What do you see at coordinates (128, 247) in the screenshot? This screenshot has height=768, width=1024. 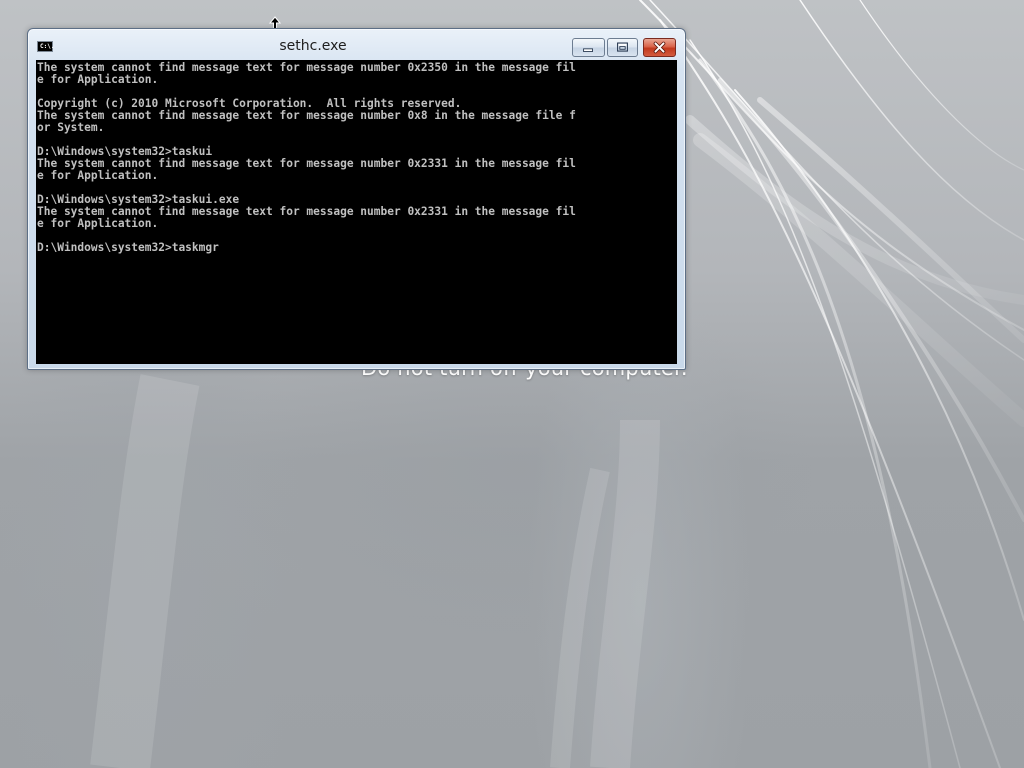 I see `console-prompt-line: D:\Windows\system32>taskmgr` at bounding box center [128, 247].